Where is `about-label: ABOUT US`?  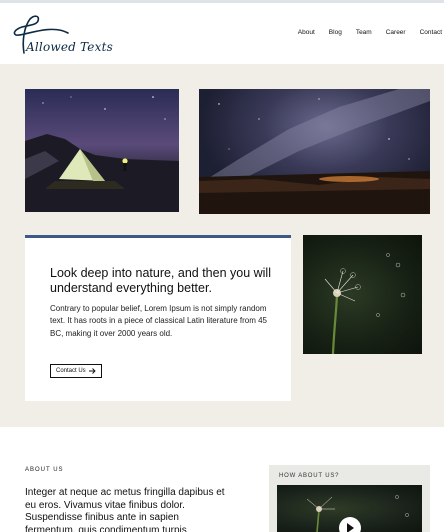 about-label: ABOUT US is located at coordinates (44, 470).